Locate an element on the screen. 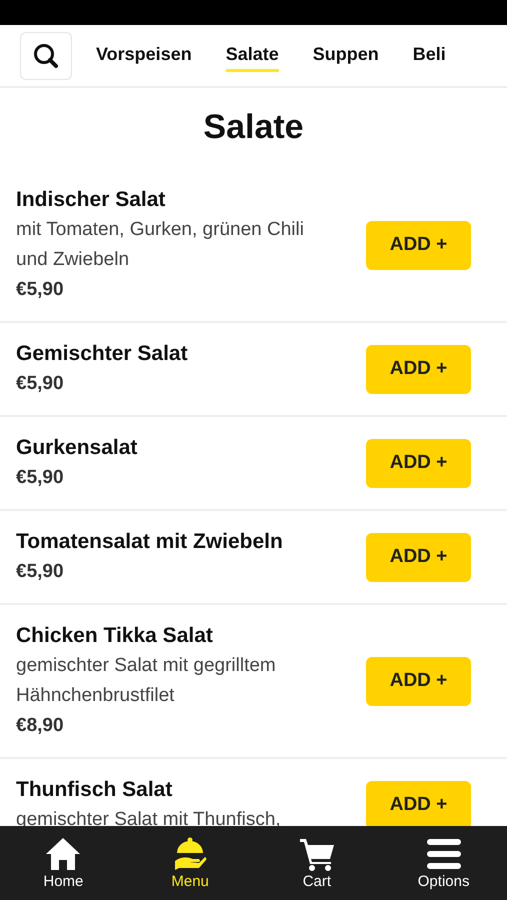 Image resolution: width=507 pixels, height=900 pixels. dish-name: Indischer Salat is located at coordinates (91, 200).